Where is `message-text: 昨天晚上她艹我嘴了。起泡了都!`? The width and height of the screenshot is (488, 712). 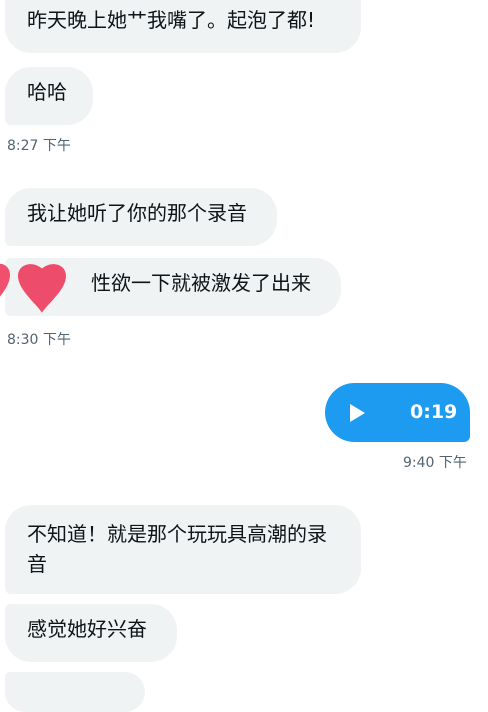
message-text: 昨天晚上她艹我嘴了。起泡了都! is located at coordinates (171, 20).